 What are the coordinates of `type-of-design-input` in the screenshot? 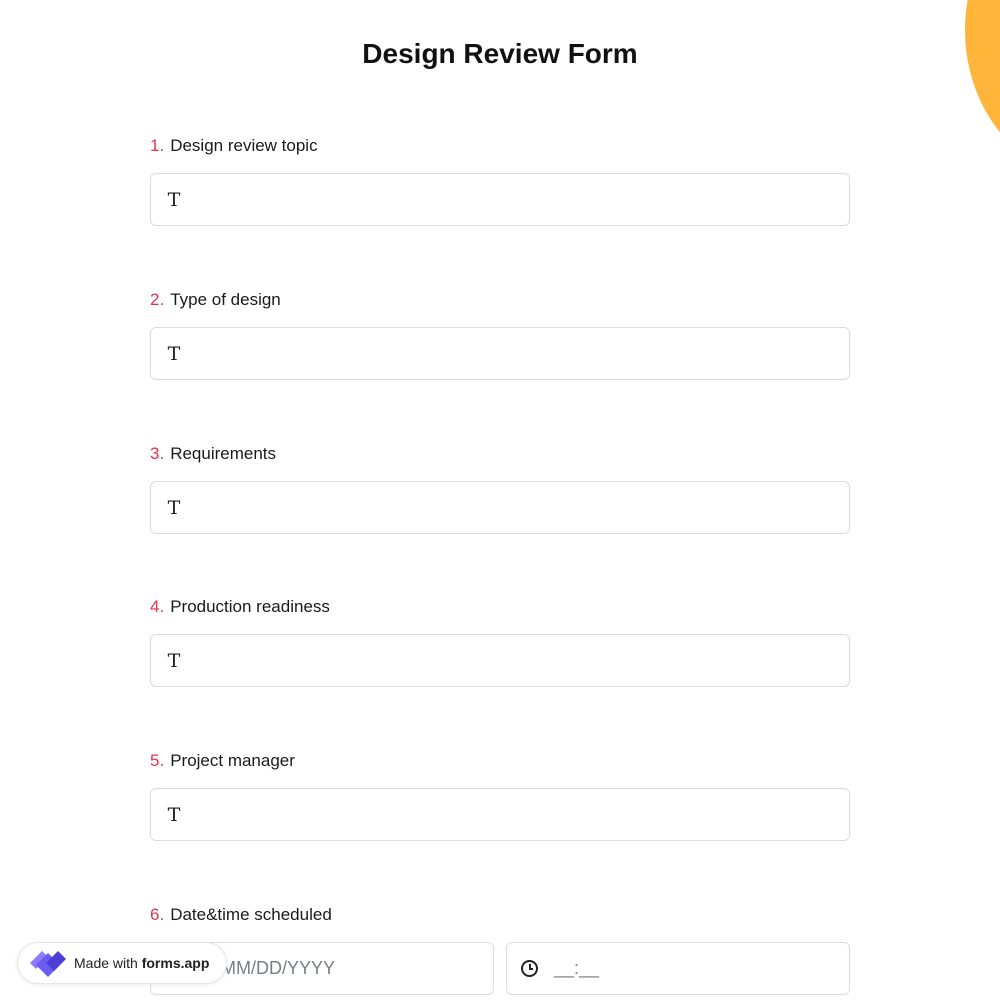 It's located at (521, 353).